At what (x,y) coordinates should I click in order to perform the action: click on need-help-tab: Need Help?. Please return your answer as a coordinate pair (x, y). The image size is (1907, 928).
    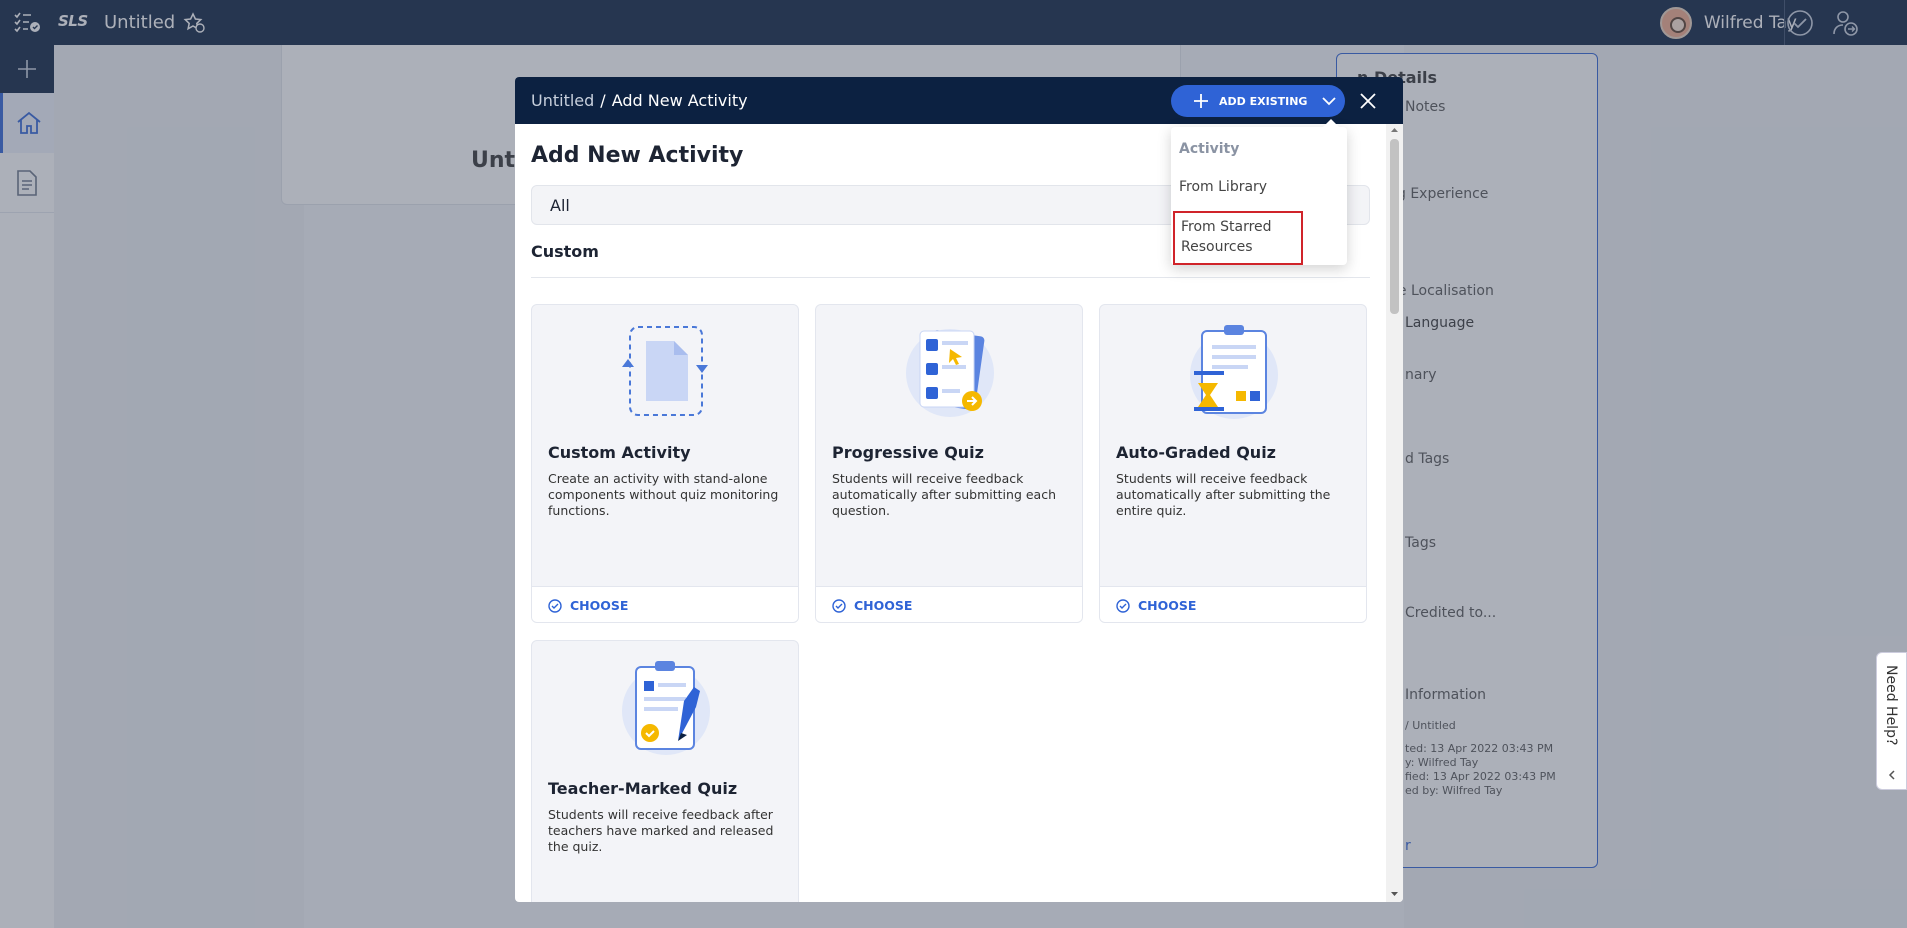
    Looking at the image, I should click on (1891, 721).